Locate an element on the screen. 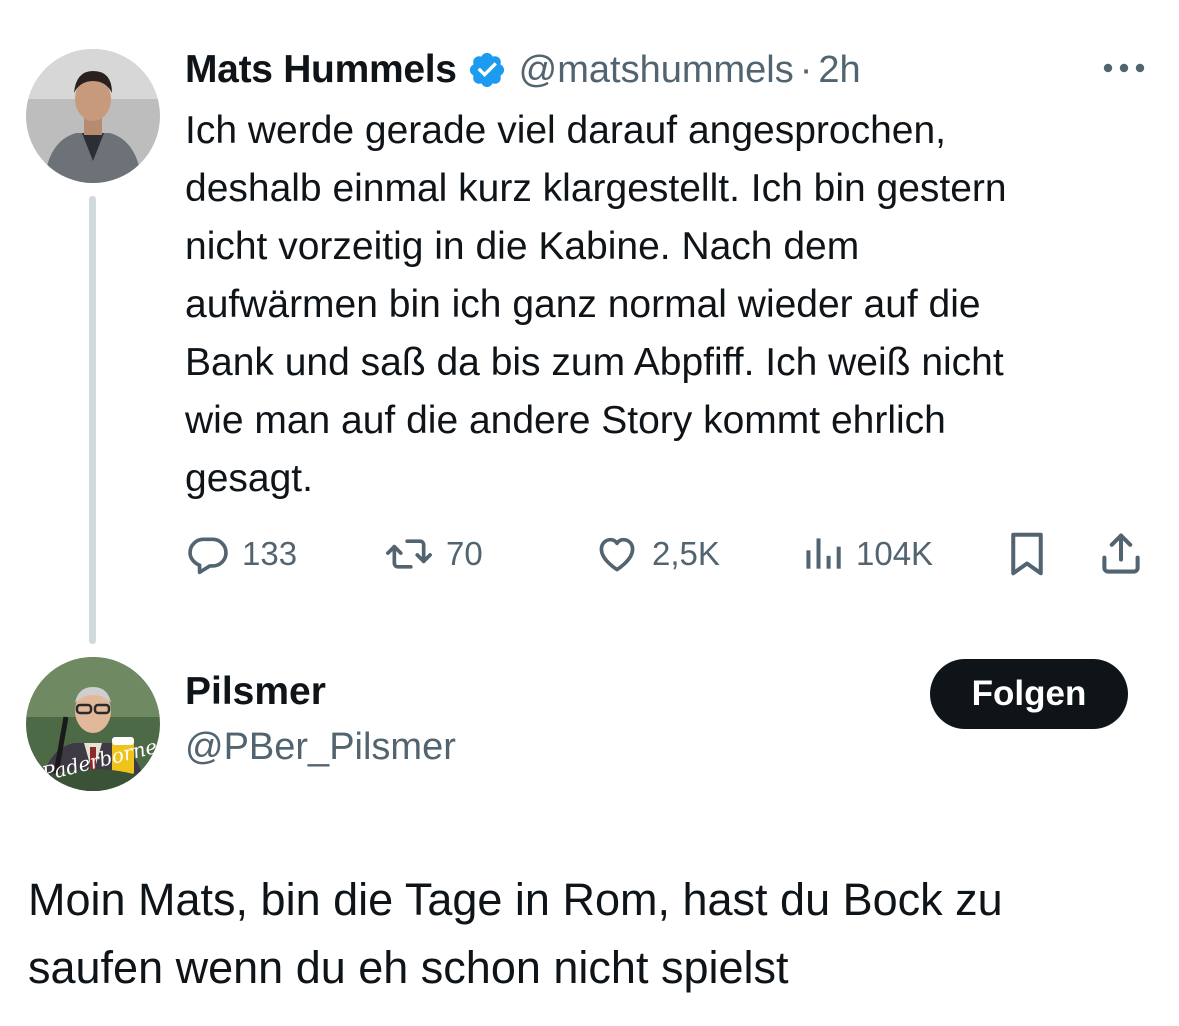 The image size is (1179, 1026). avatar-pilsmer: Paderborner is located at coordinates (93, 724).